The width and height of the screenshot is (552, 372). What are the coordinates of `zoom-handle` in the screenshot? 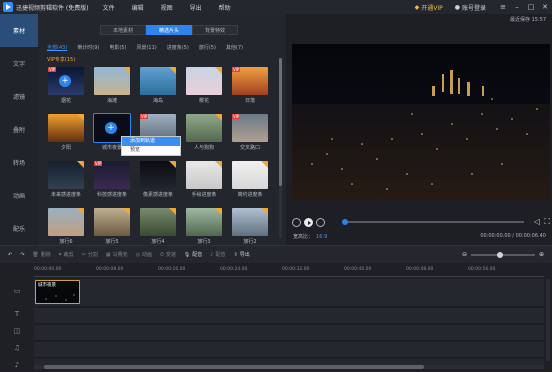 It's located at (499, 254).